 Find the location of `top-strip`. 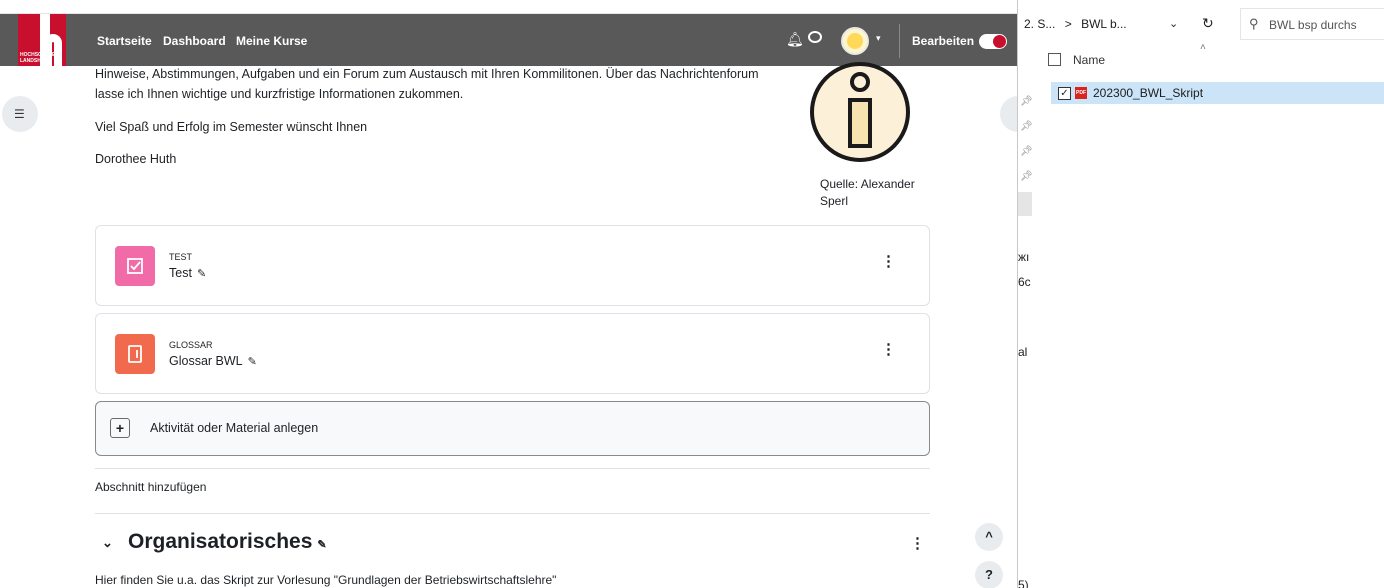

top-strip is located at coordinates (508, 7).